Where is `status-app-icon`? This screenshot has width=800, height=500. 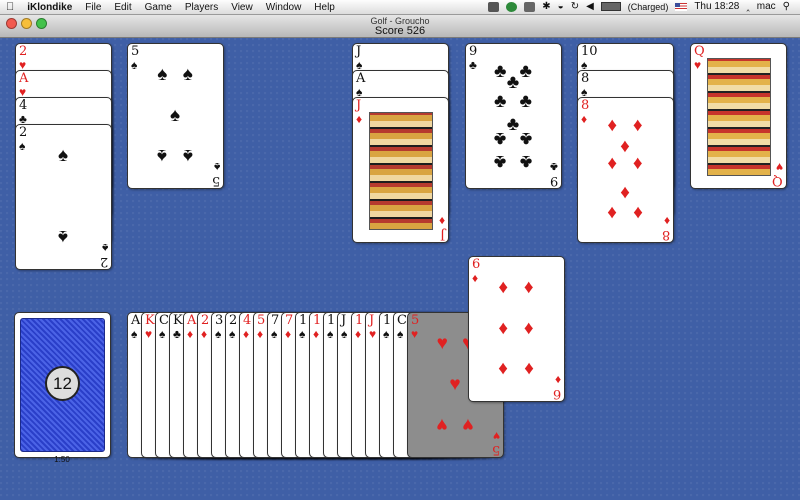 status-app-icon is located at coordinates (494, 6).